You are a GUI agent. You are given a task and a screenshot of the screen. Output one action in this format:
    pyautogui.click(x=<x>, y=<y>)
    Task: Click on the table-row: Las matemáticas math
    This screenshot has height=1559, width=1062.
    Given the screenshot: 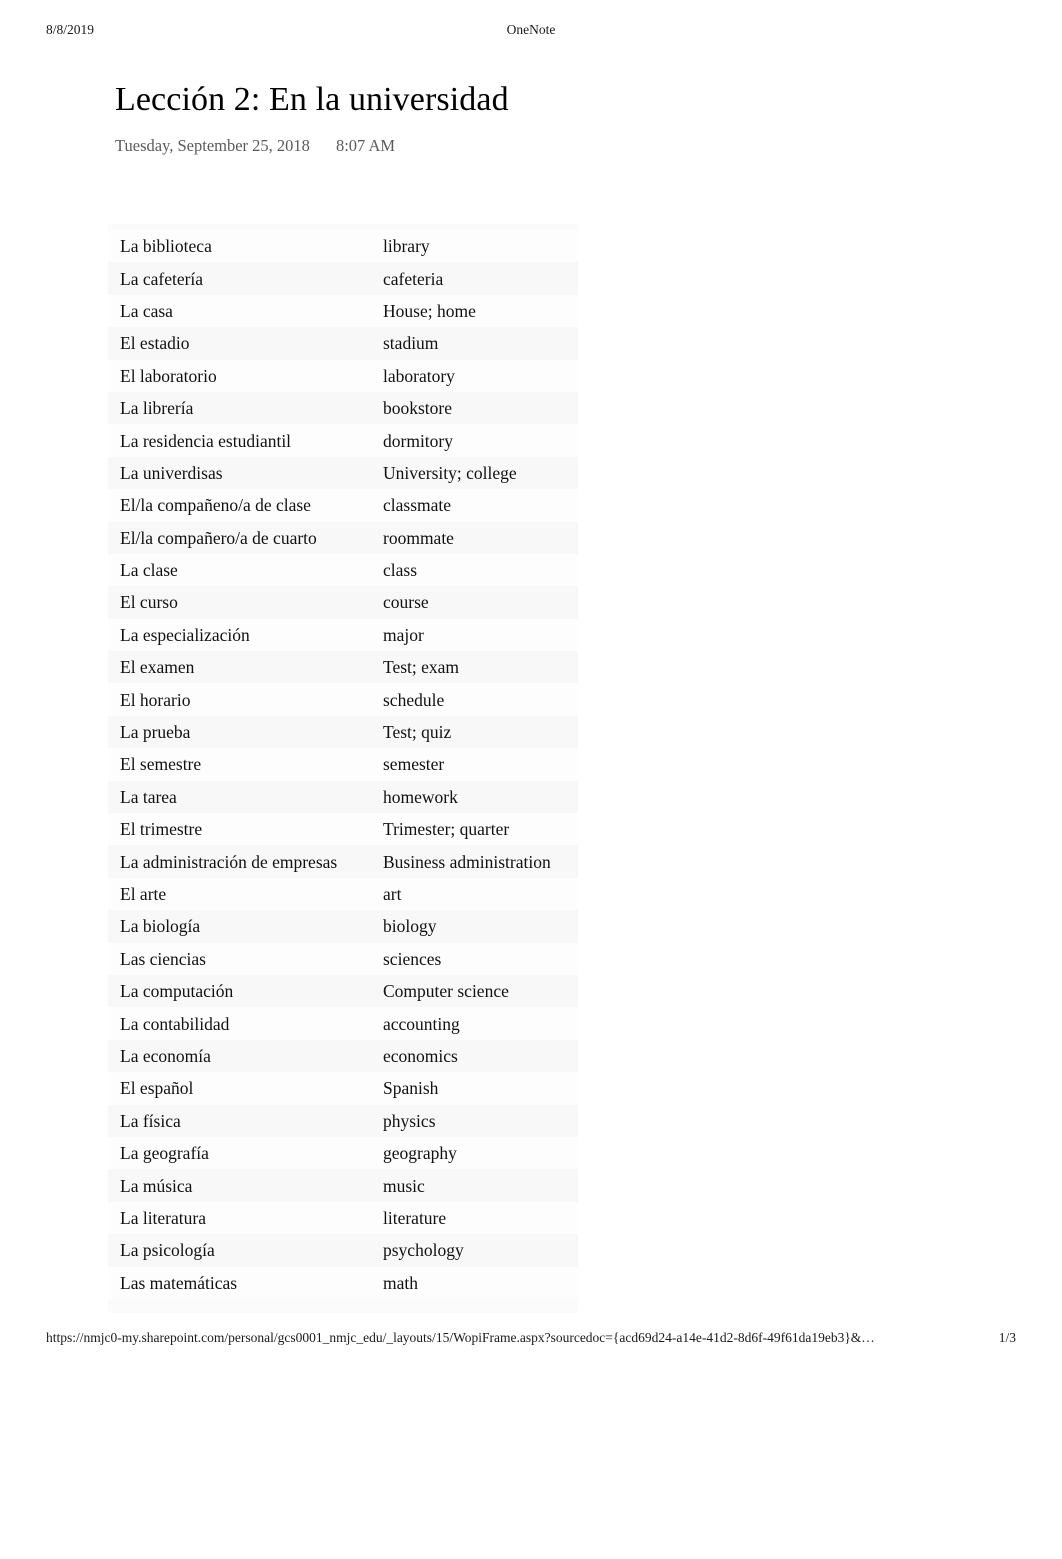 What is the action you would take?
    pyautogui.click(x=343, y=1282)
    